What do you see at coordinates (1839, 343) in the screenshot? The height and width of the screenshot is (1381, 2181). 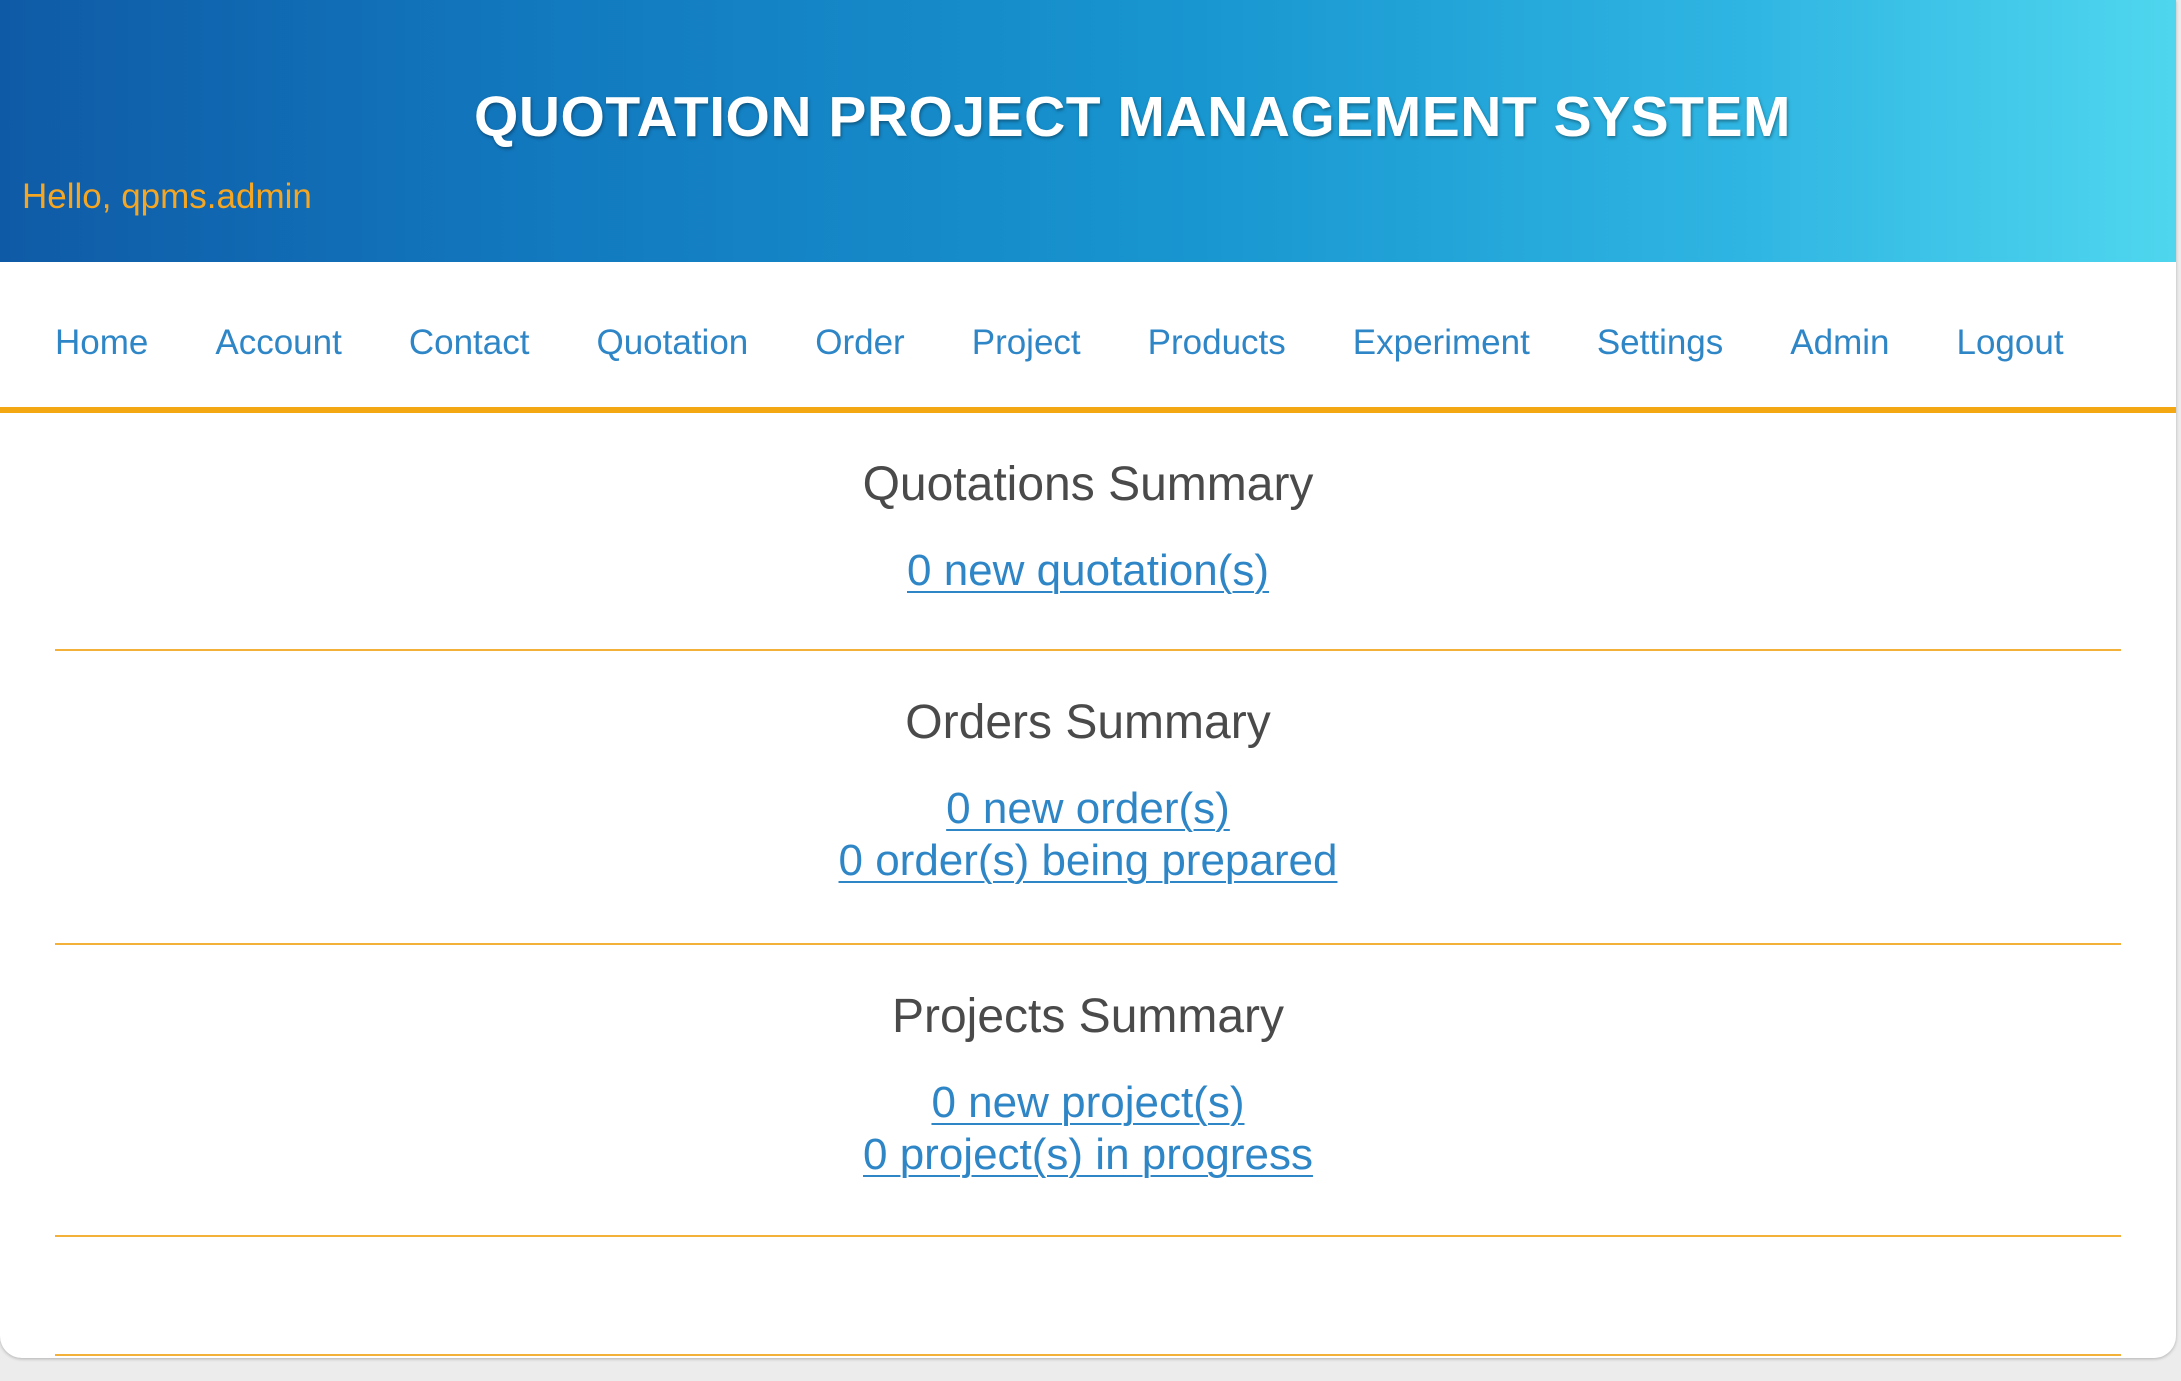 I see `nav-item-admin: Admin` at bounding box center [1839, 343].